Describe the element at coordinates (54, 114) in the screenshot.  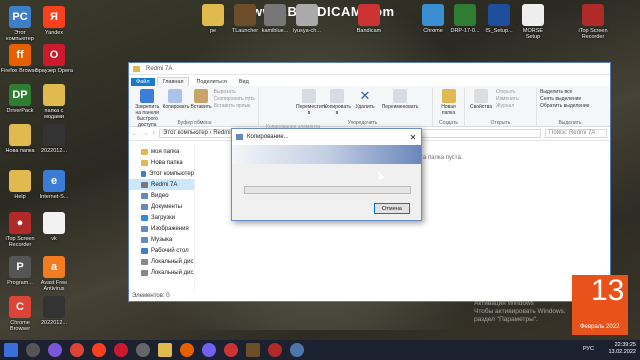
I see `desktop-icon-label: папка с модами` at that location.